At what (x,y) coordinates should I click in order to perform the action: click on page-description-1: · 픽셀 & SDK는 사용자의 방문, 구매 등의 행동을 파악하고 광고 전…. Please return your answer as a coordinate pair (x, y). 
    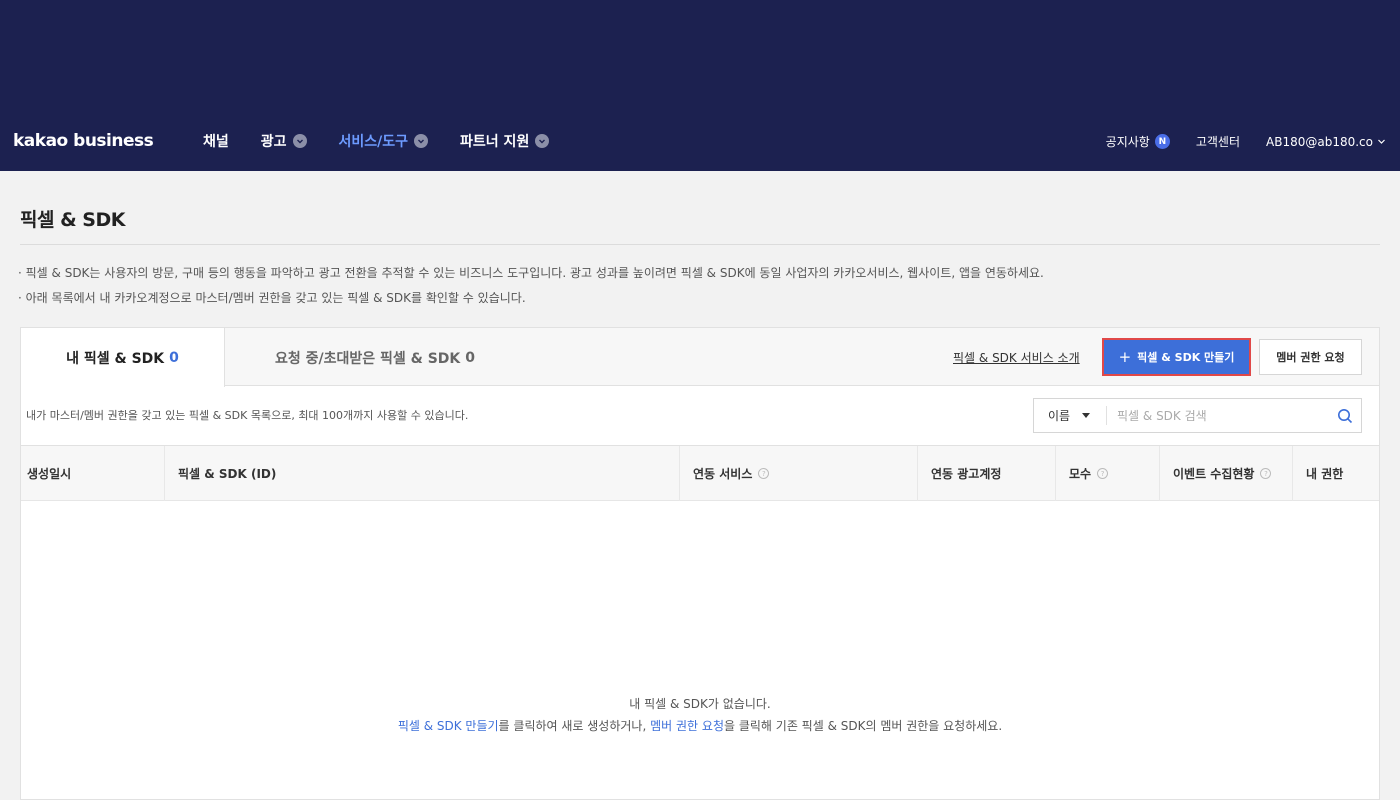
    Looking at the image, I should click on (531, 273).